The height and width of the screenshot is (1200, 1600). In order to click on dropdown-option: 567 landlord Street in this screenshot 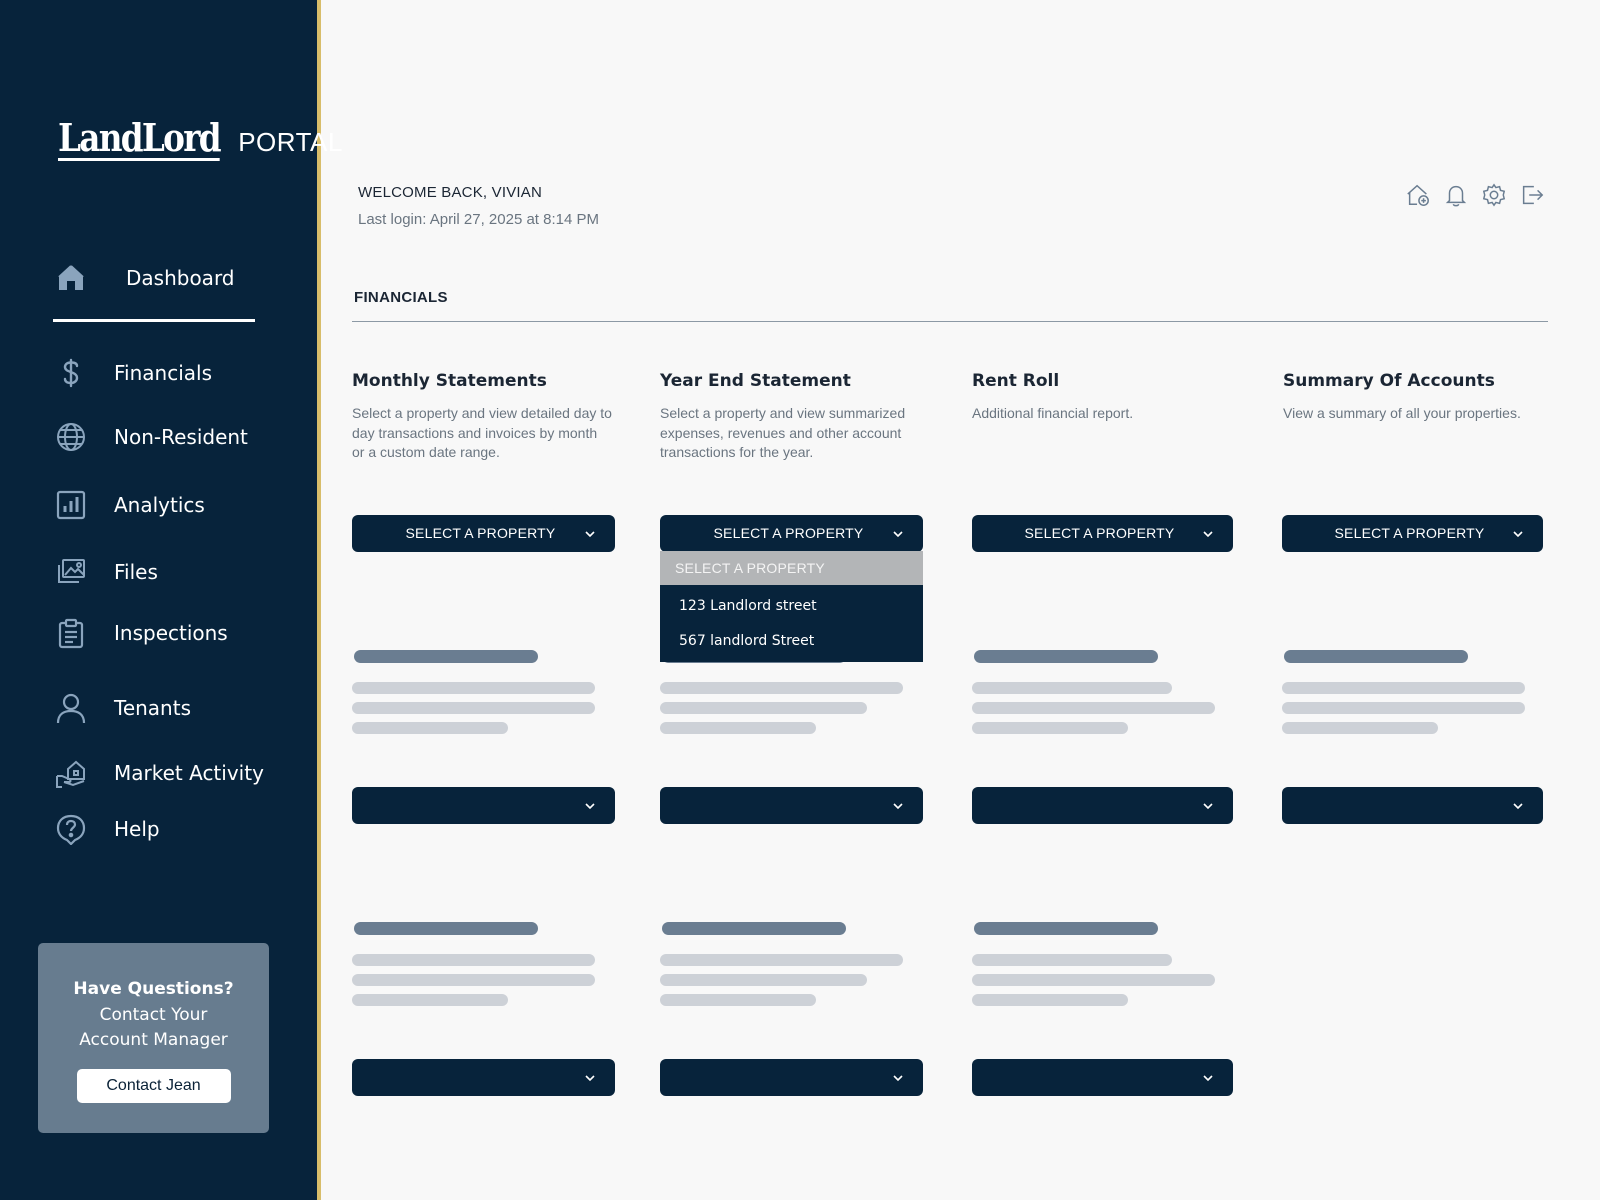, I will do `click(791, 641)`.